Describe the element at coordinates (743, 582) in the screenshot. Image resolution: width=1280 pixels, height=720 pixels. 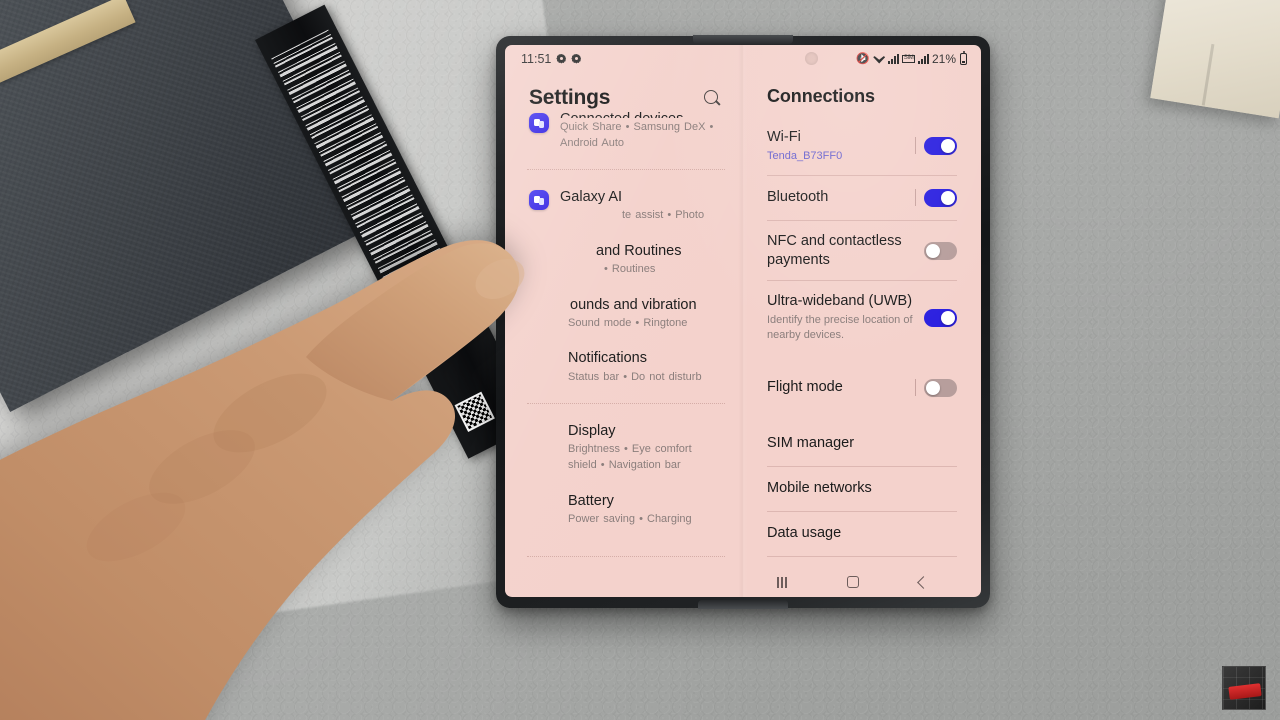
I see `android-navigation-bar` at that location.